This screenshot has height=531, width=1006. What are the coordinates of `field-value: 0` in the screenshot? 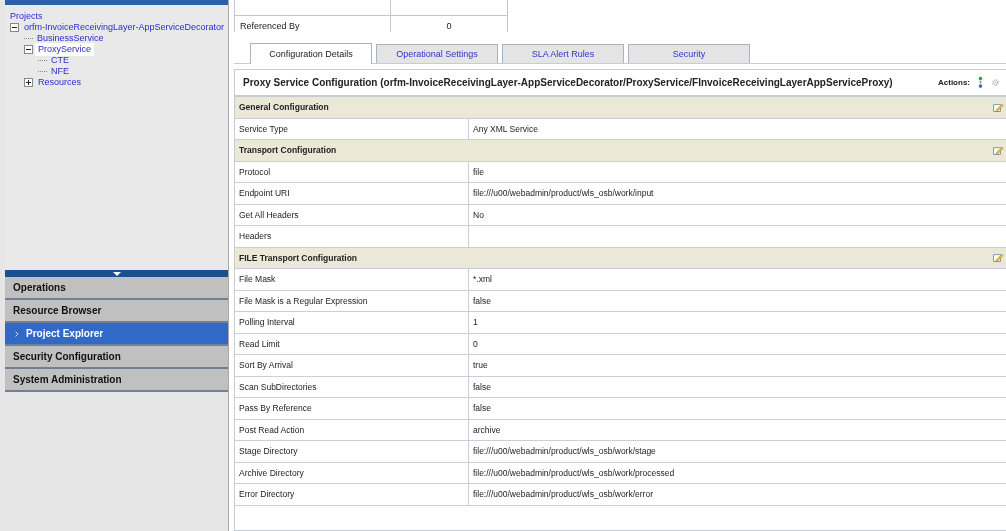 It's located at (475, 343).